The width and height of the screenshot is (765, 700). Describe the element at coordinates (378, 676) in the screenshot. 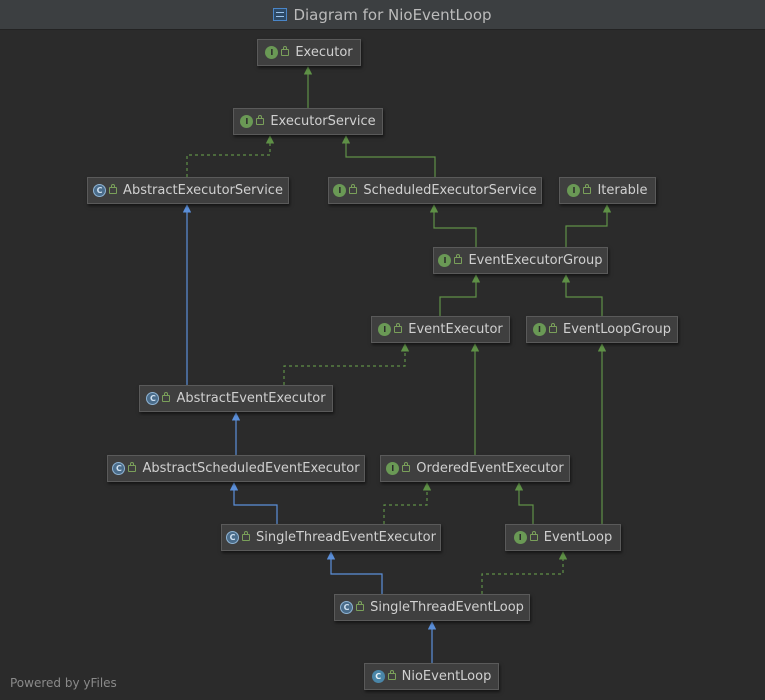

I see `class-icon: C` at that location.